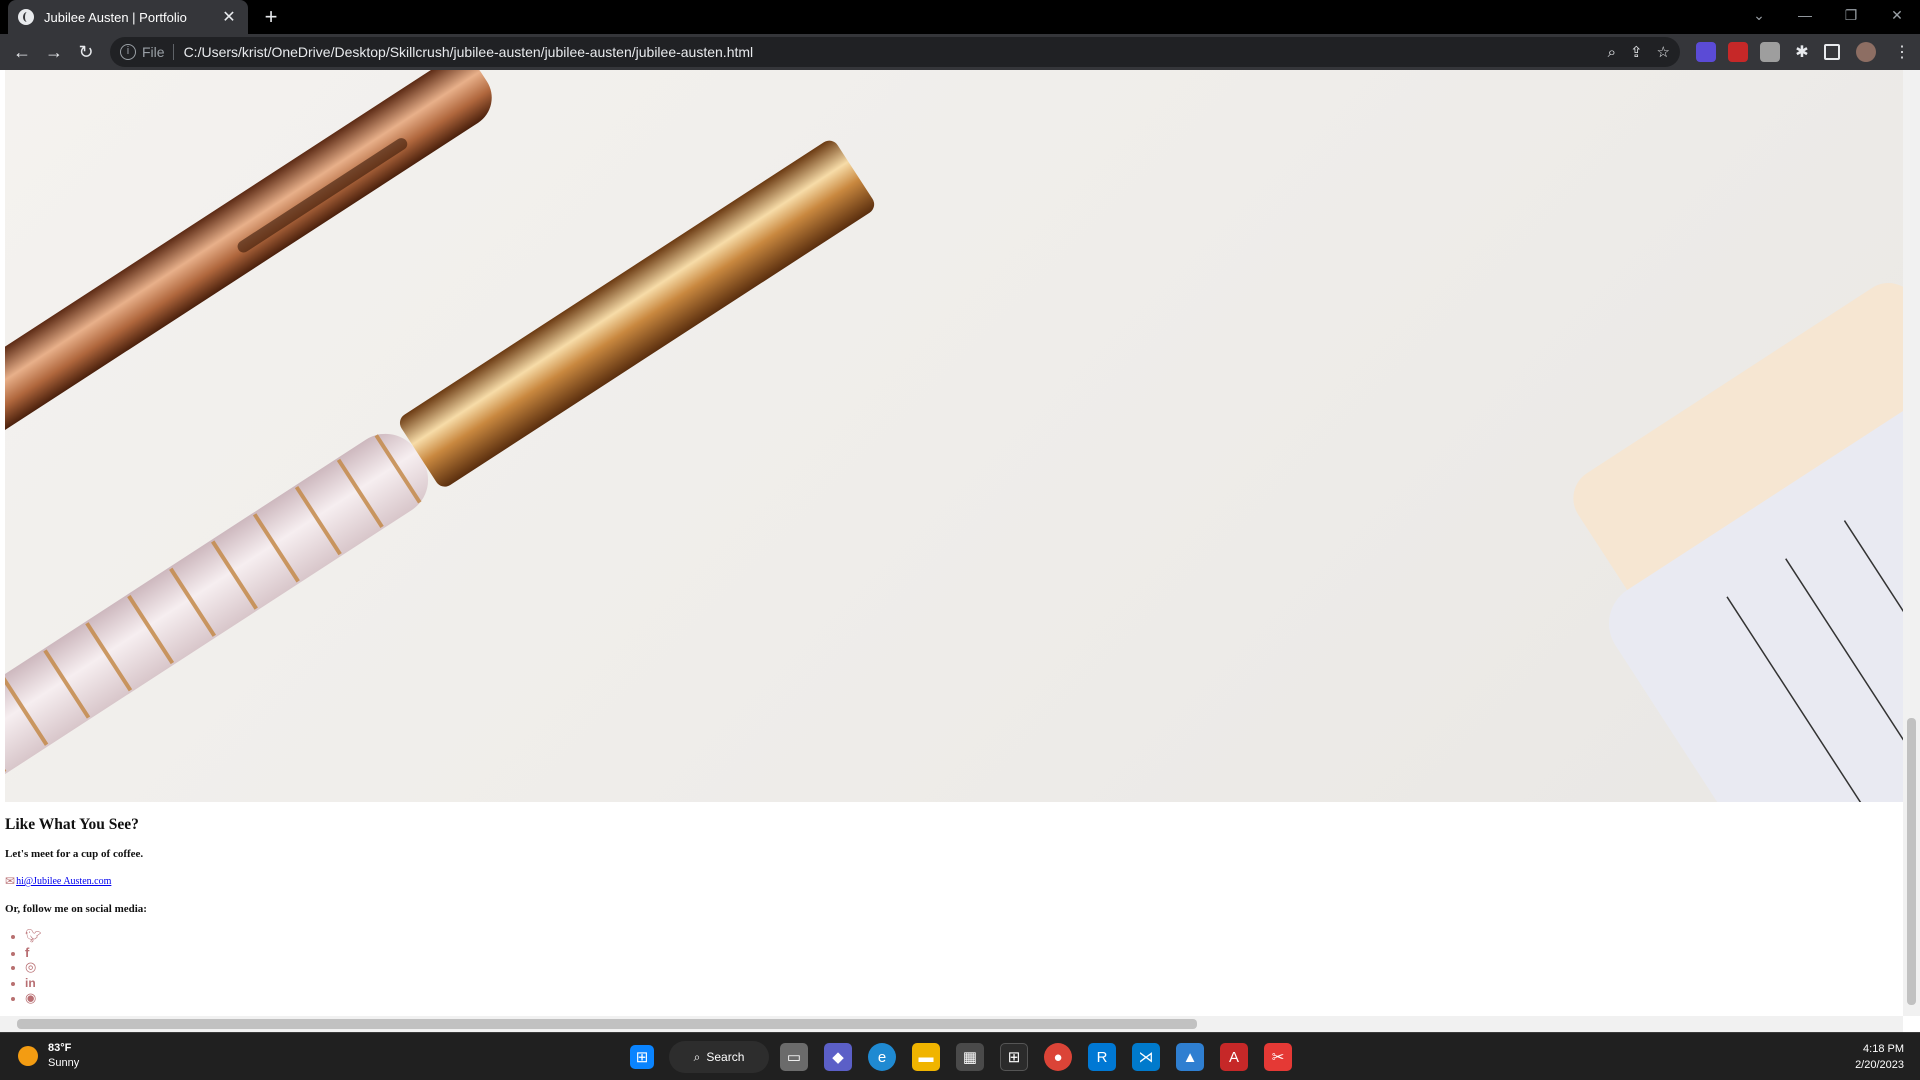 Image resolution: width=1920 pixels, height=1080 pixels. What do you see at coordinates (1879, 1057) in the screenshot?
I see `system-clock: 4:18 PM 2/20/2023` at bounding box center [1879, 1057].